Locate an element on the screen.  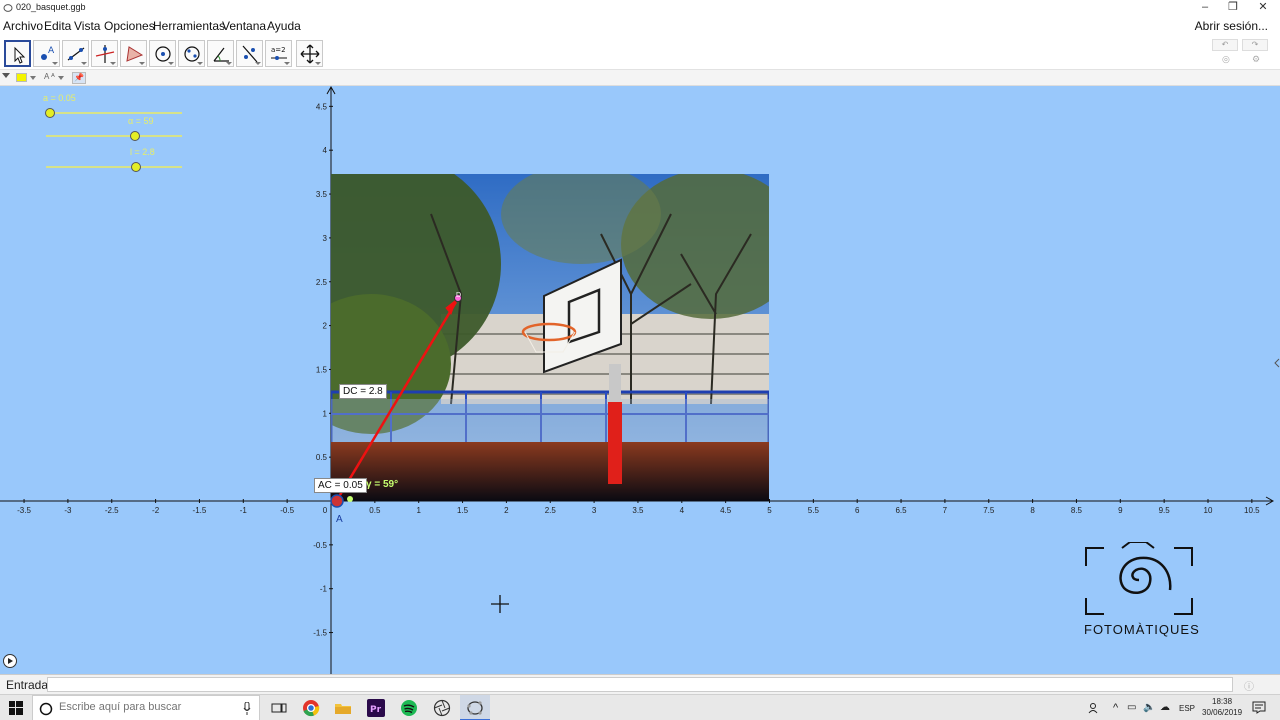
slider-a-track is located at coordinates (114, 113).